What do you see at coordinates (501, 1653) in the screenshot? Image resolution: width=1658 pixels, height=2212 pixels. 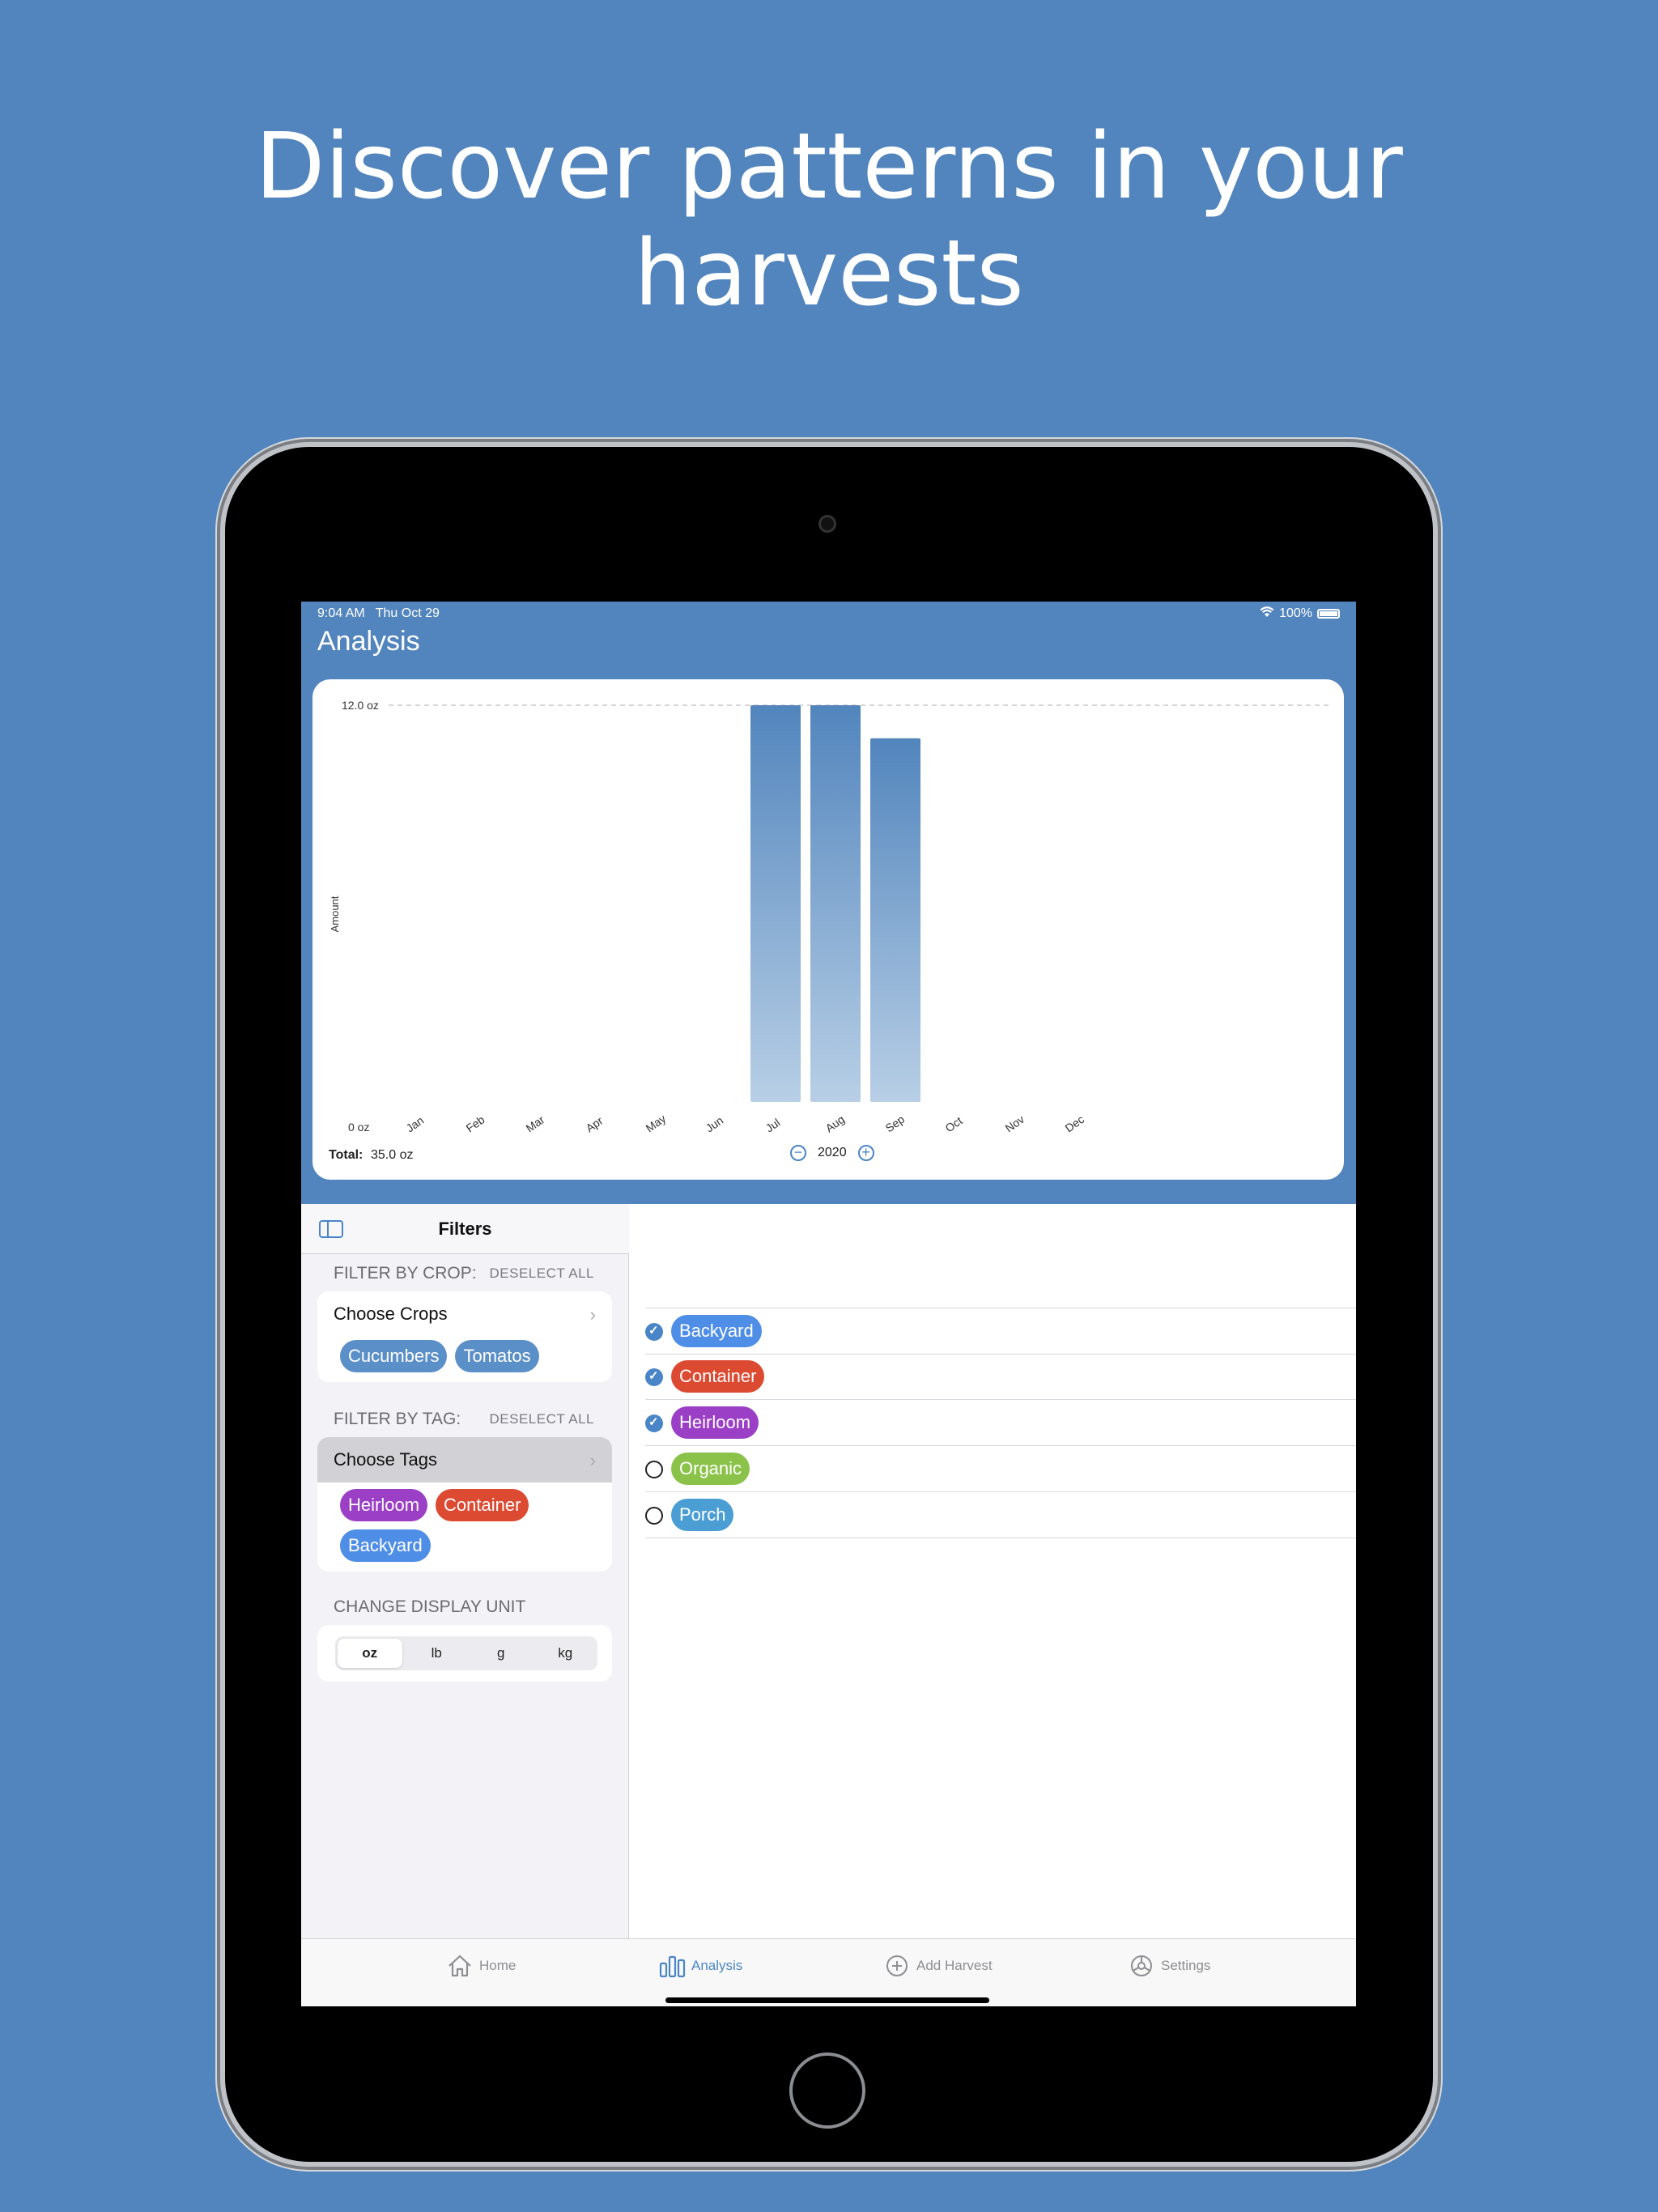 I see `unit-option-g: g` at bounding box center [501, 1653].